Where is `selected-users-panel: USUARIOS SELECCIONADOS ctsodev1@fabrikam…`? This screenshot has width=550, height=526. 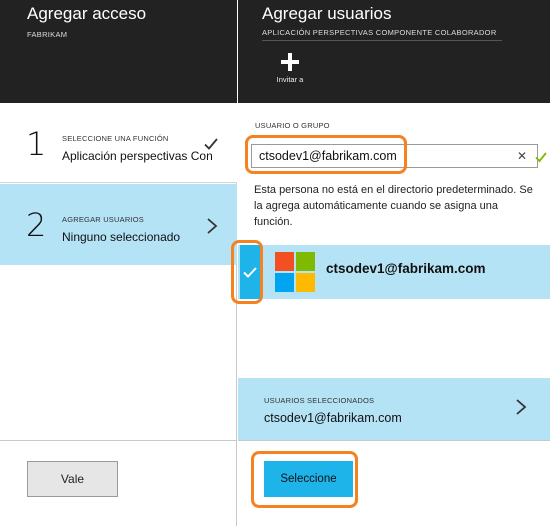 selected-users-panel: USUARIOS SELECCIONADOS ctsodev1@fabrikam… is located at coordinates (394, 409).